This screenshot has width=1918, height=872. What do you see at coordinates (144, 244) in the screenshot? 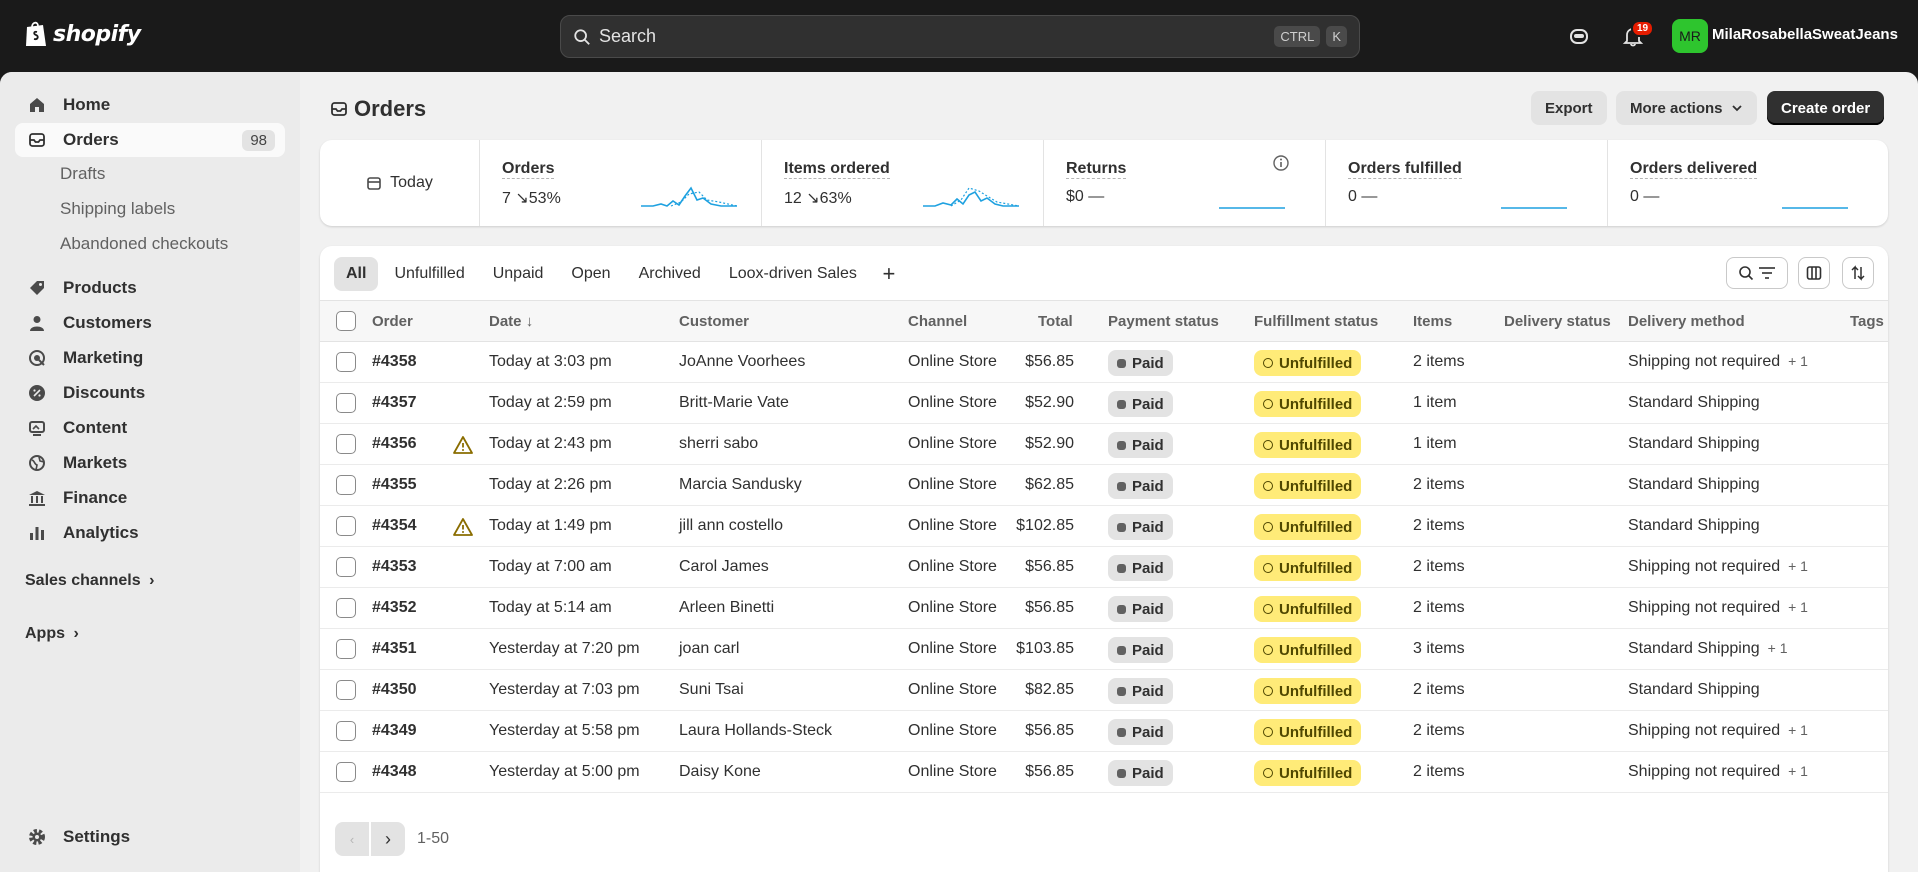
I see `sidebar-item-abandoned-checkouts: Abandoned checkouts` at bounding box center [144, 244].